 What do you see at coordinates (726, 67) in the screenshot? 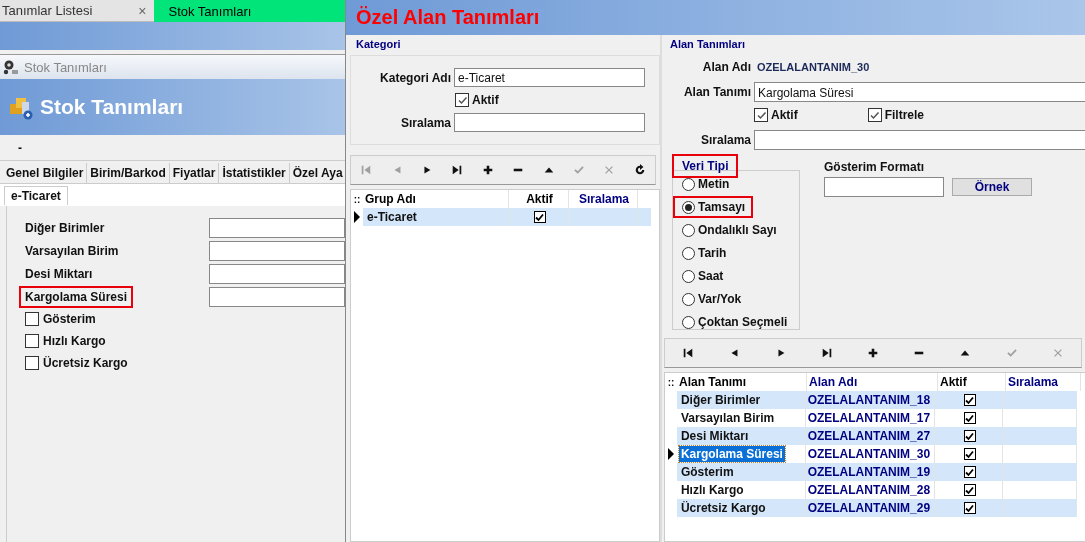
I see `field-label: Alan Adı` at bounding box center [726, 67].